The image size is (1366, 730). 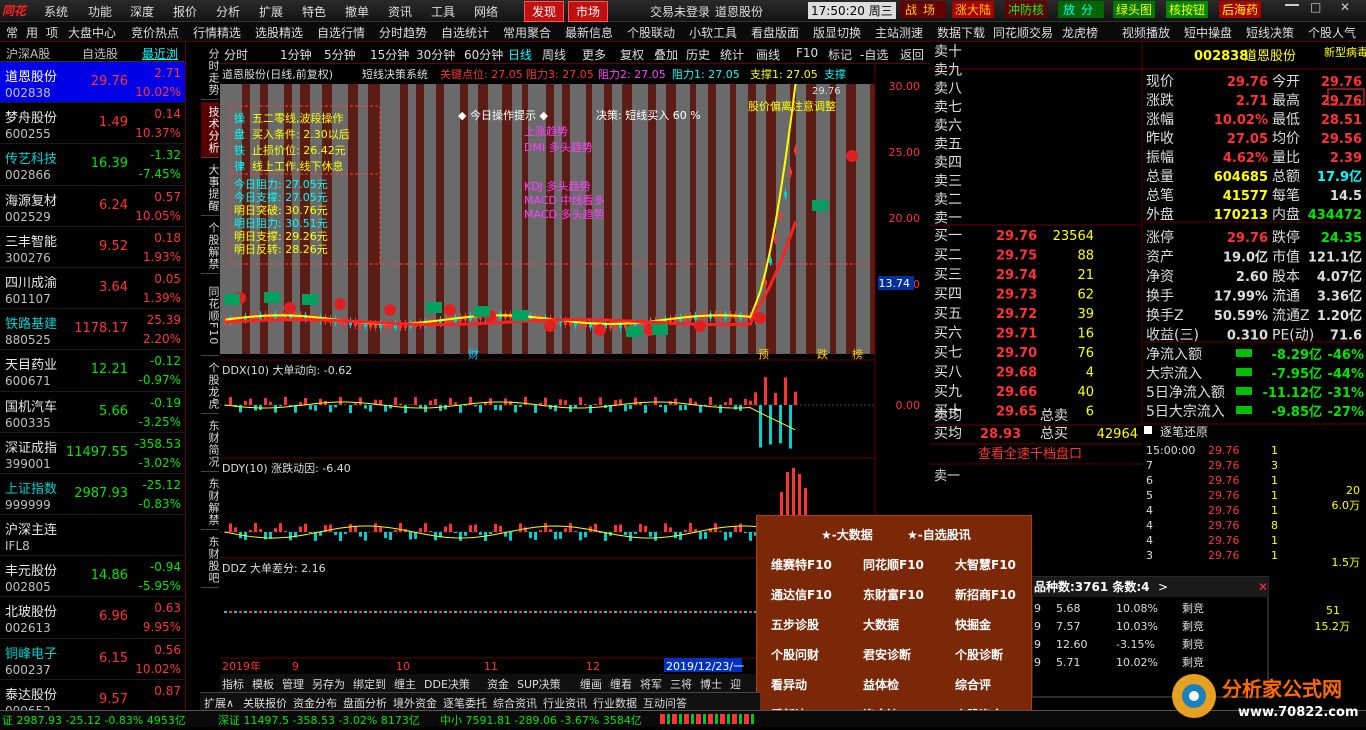 What do you see at coordinates (314, 11) in the screenshot?
I see `menu-feature: 特色` at bounding box center [314, 11].